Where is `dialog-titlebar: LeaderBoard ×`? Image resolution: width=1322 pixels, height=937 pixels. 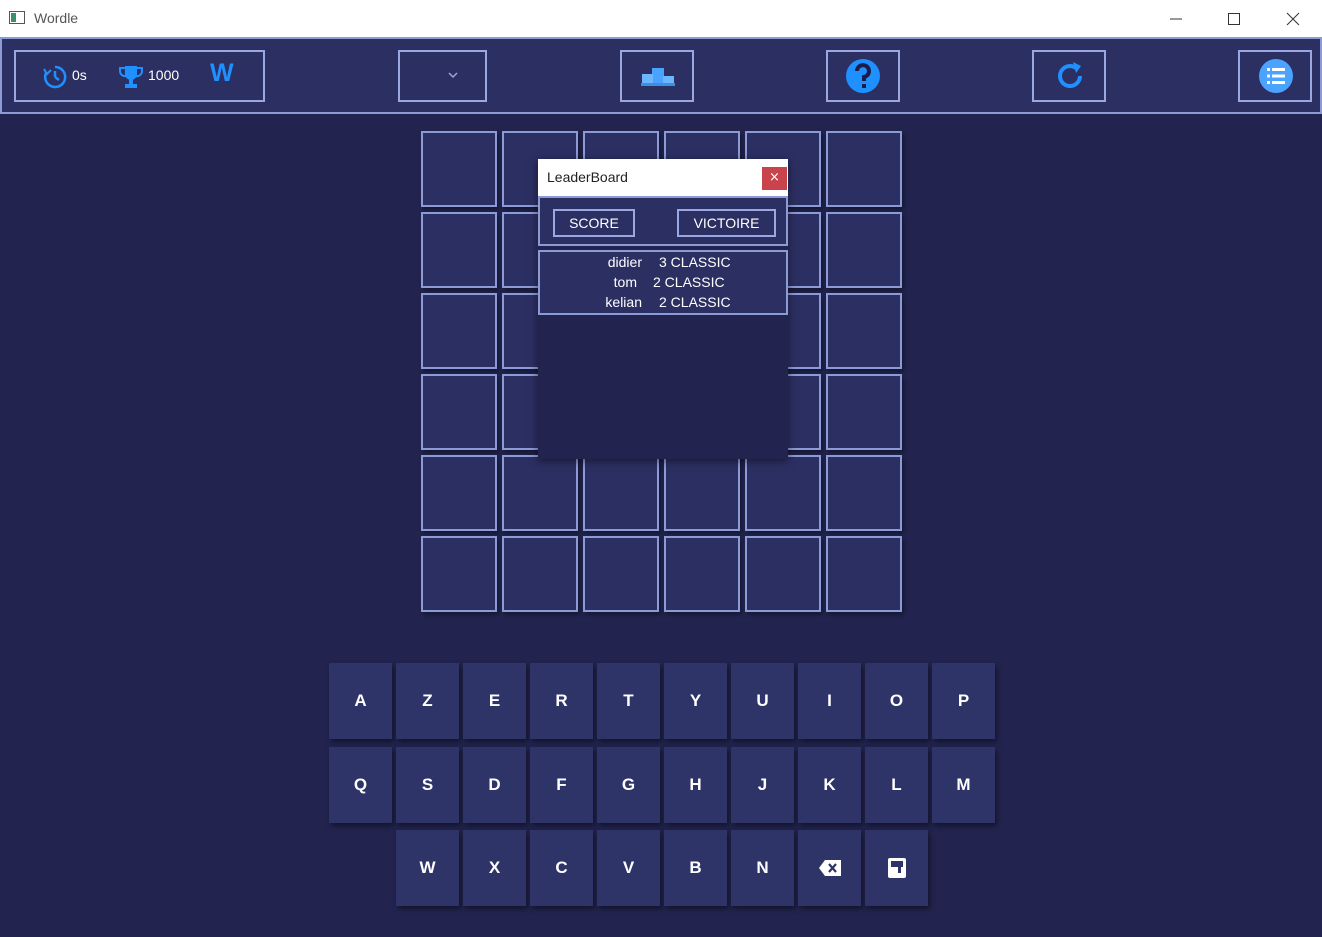 dialog-titlebar: LeaderBoard × is located at coordinates (663, 177).